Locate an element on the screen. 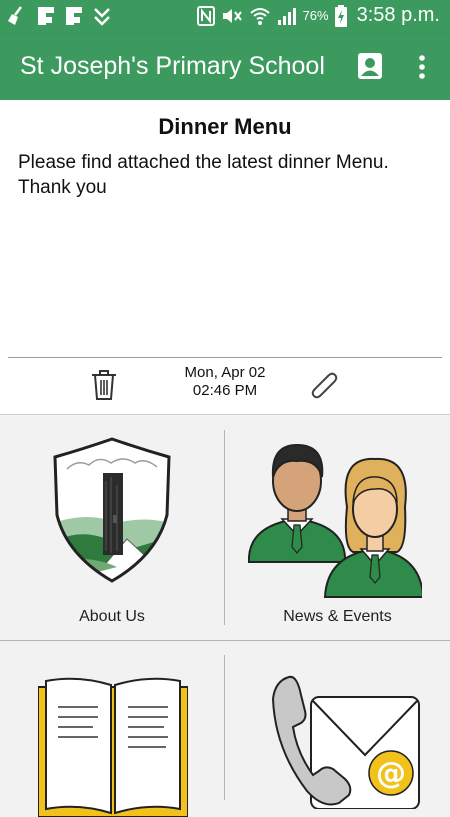 Image resolution: width=450 pixels, height=817 pixels. open-book-icon is located at coordinates (113, 747).